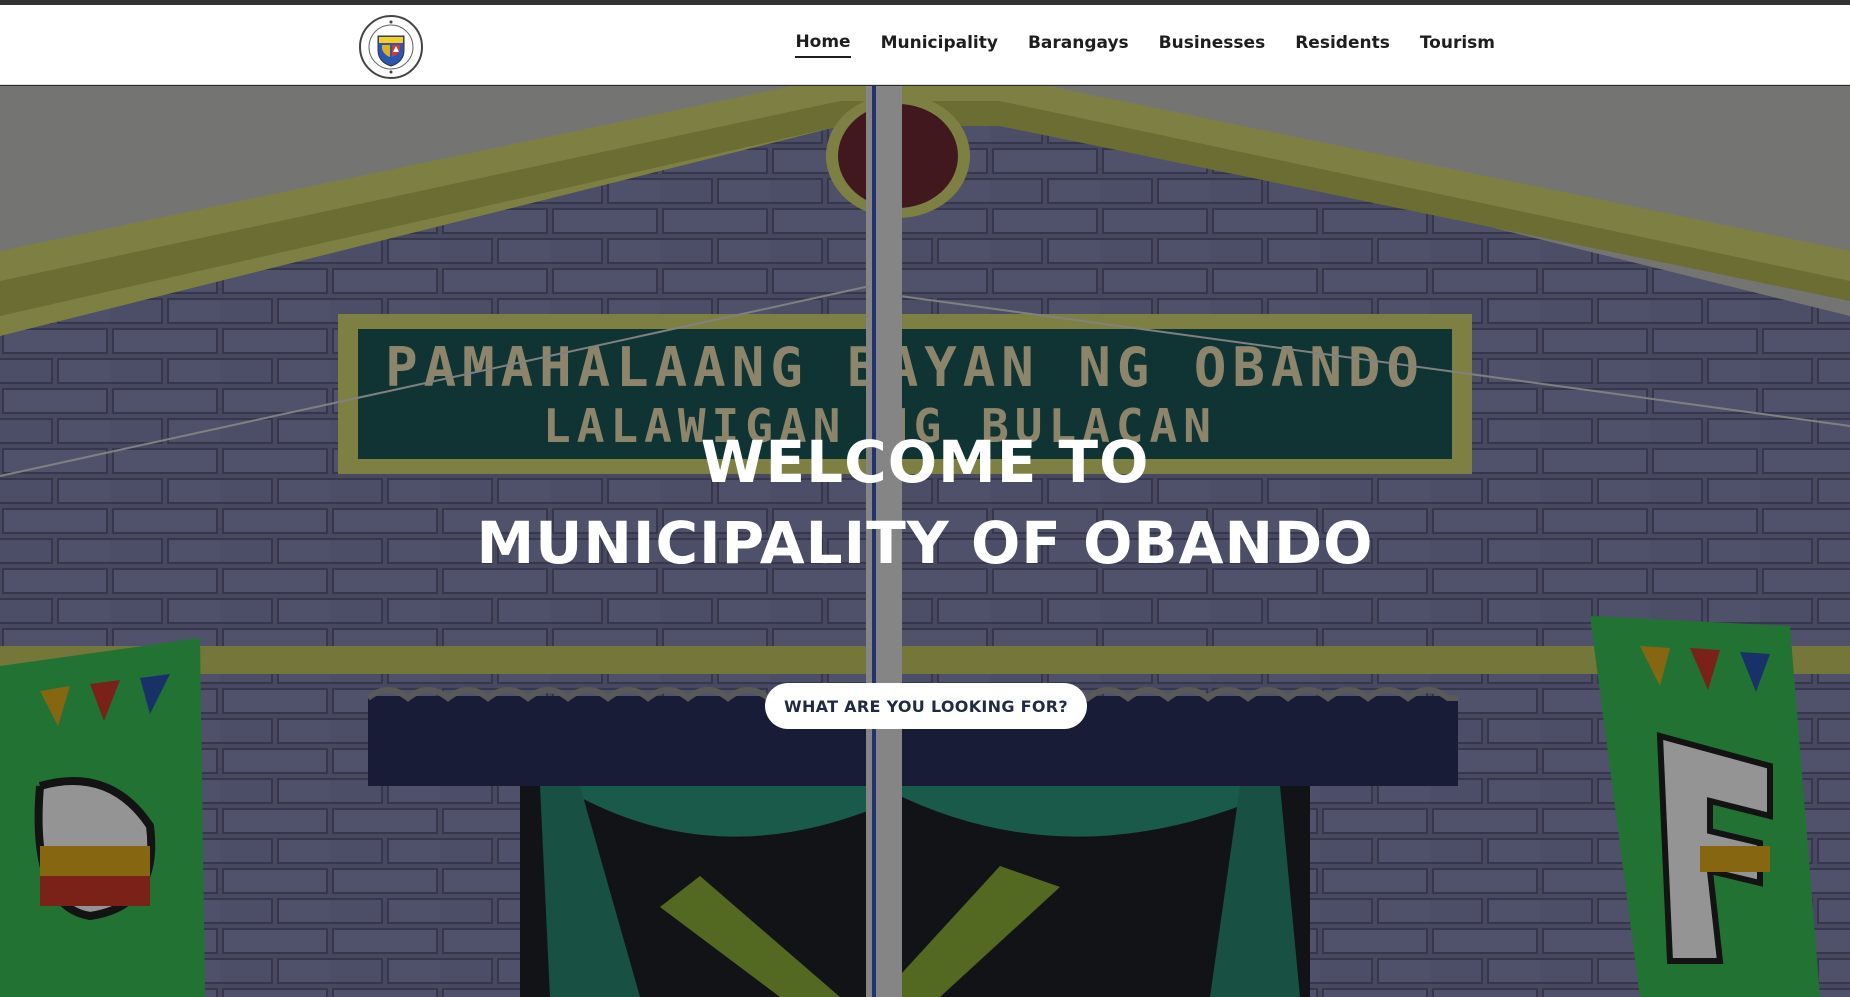  What do you see at coordinates (926, 706) in the screenshot?
I see `what-are-you-looking-for-button: WHAT ARE YOU LOOKING FOR?` at bounding box center [926, 706].